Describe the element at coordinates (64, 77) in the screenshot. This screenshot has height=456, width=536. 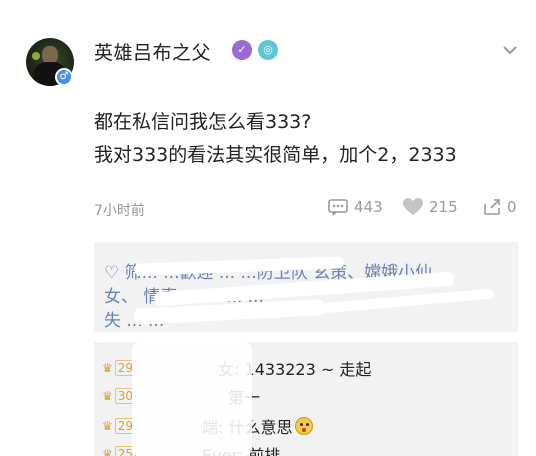
I see `male-icon: ♂` at that location.